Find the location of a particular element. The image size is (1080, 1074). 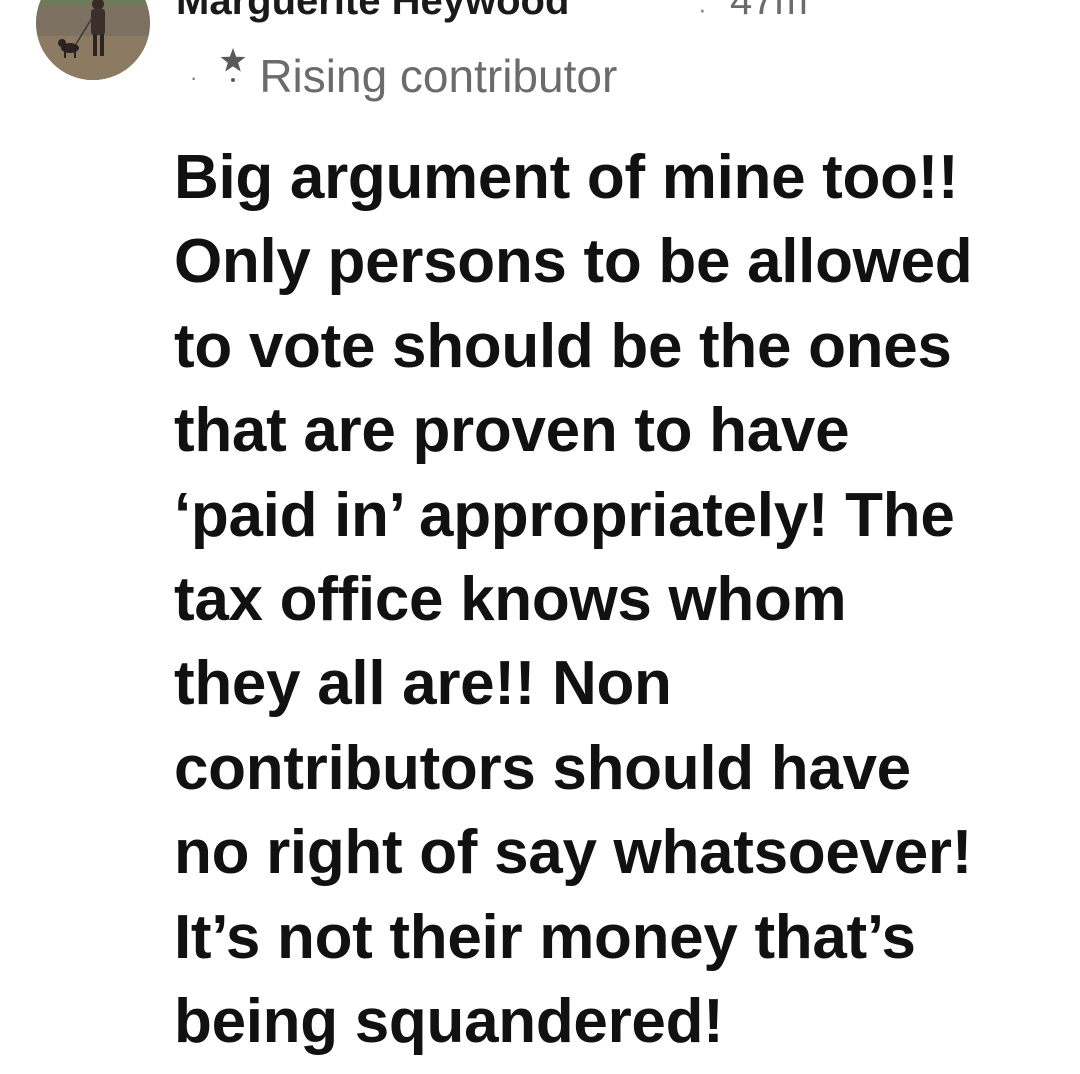

star-icon is located at coordinates (233, 65).